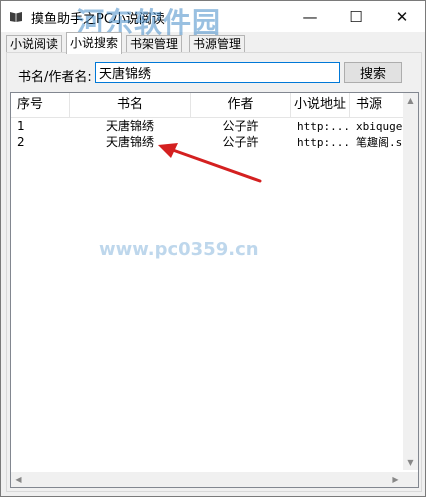 This screenshot has width=426, height=497. I want to click on cell-source: xbiquge.la, so click(379, 126).